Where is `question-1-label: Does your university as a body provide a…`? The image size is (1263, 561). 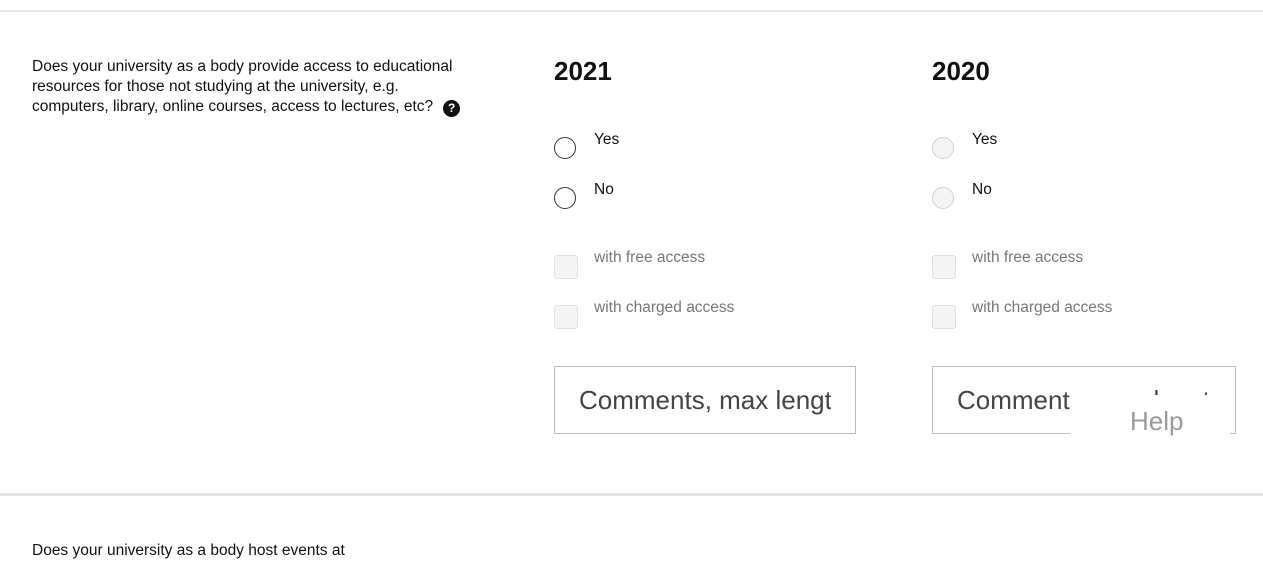 question-1-label: Does your university as a body provide a… is located at coordinates (242, 86).